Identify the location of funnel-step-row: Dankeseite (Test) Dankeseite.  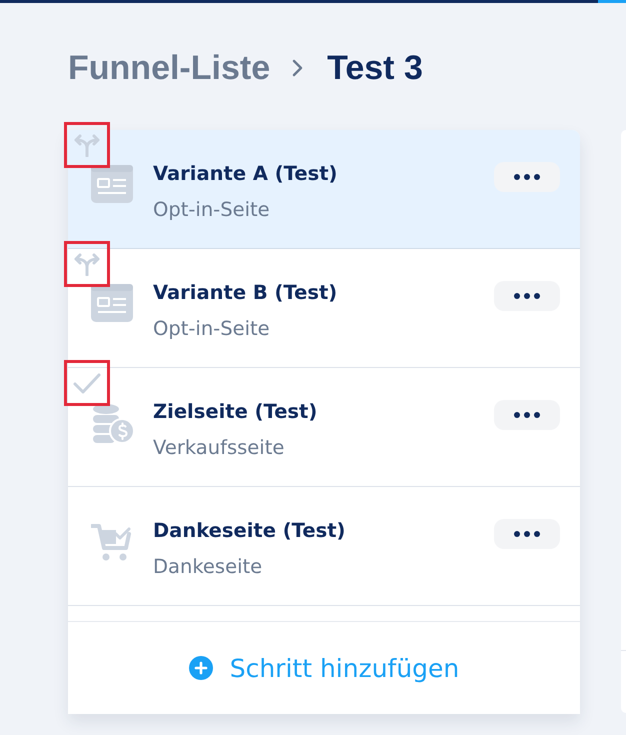
(324, 546).